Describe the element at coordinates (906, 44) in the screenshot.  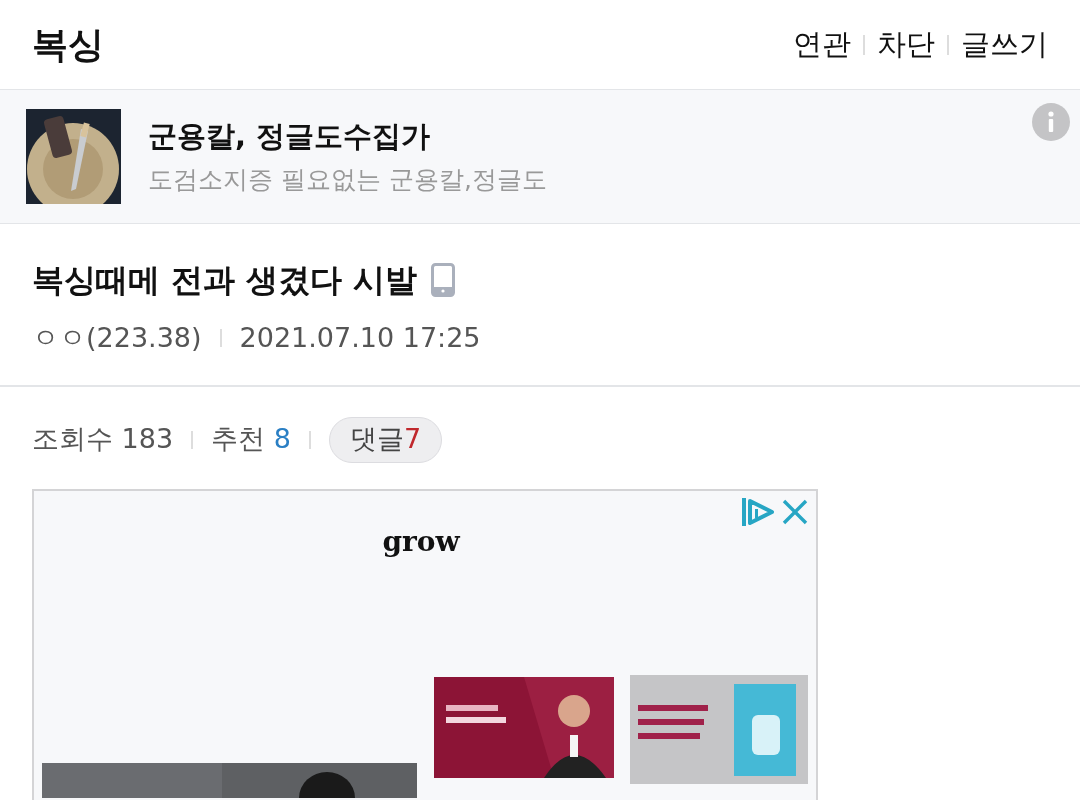
I see `header-link: 차단` at that location.